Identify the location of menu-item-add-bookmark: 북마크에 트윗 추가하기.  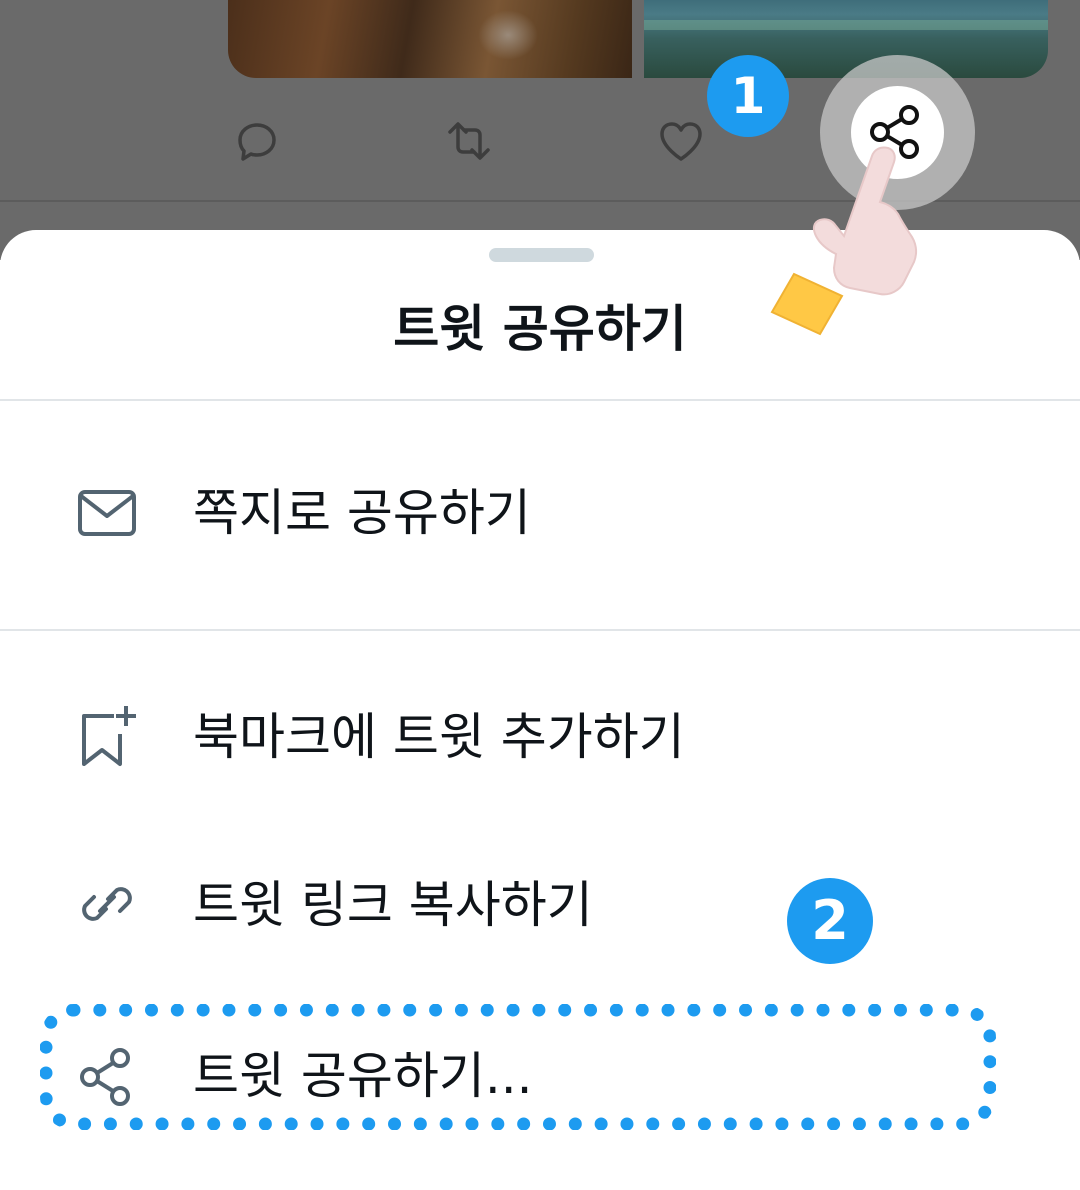
(540, 738).